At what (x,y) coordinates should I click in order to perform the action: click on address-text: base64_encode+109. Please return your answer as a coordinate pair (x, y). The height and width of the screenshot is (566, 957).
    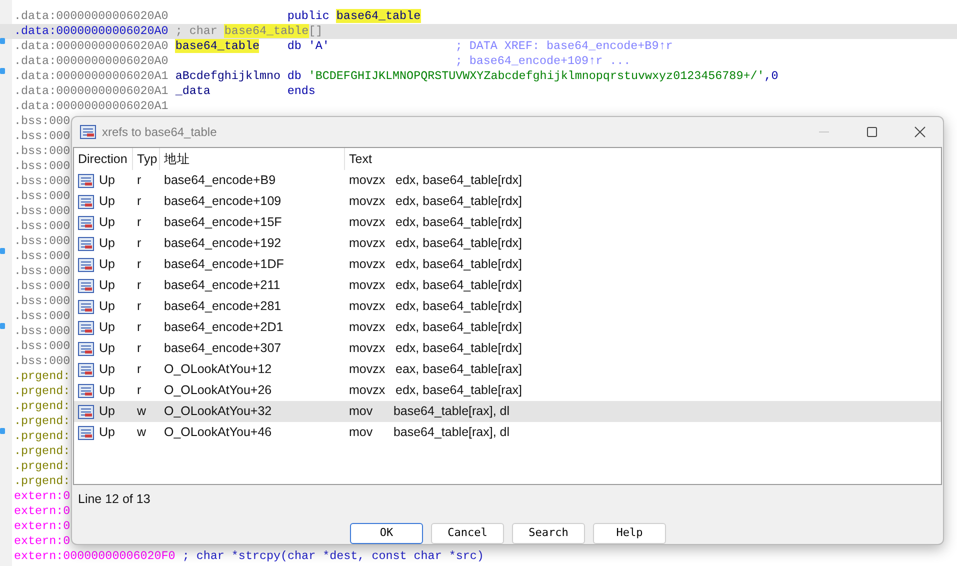
    Looking at the image, I should click on (222, 201).